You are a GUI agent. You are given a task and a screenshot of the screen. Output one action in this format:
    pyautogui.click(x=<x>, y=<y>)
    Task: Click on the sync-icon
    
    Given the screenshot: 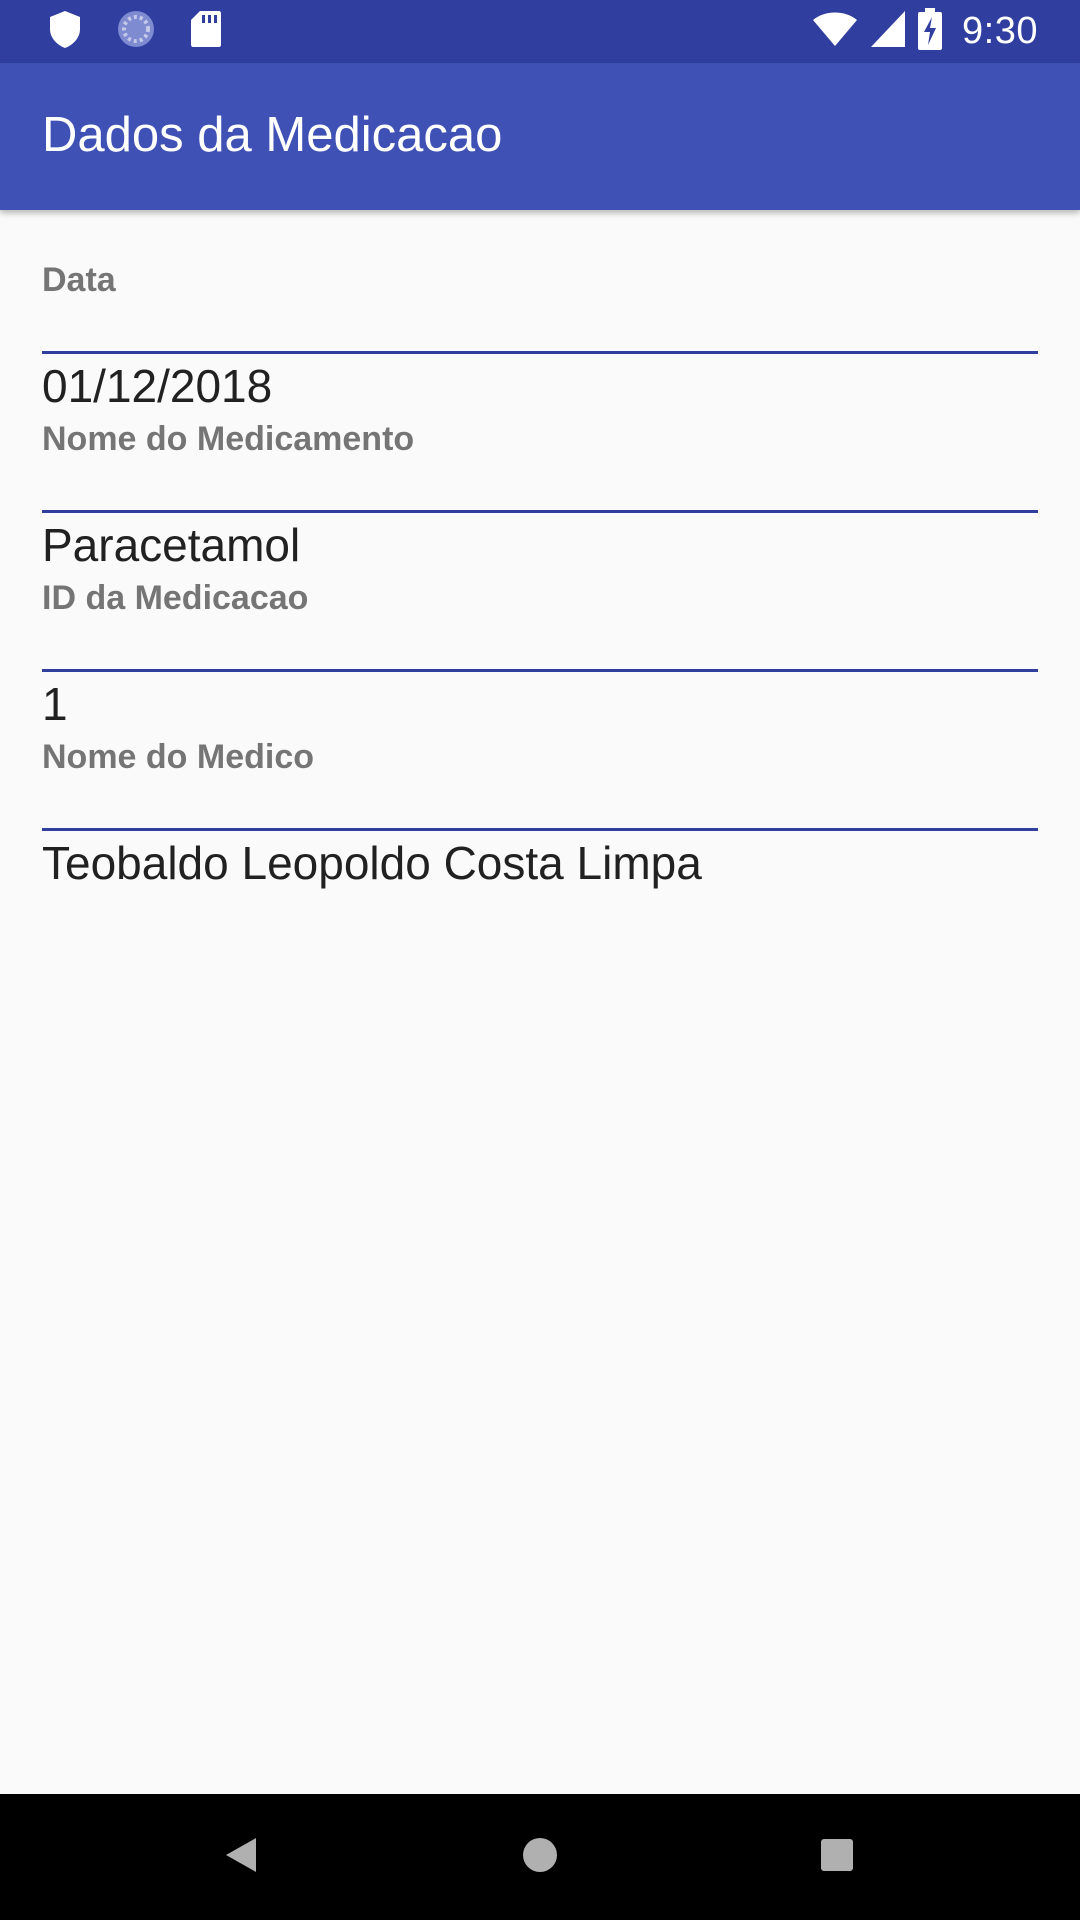 What is the action you would take?
    pyautogui.click(x=136, y=31)
    